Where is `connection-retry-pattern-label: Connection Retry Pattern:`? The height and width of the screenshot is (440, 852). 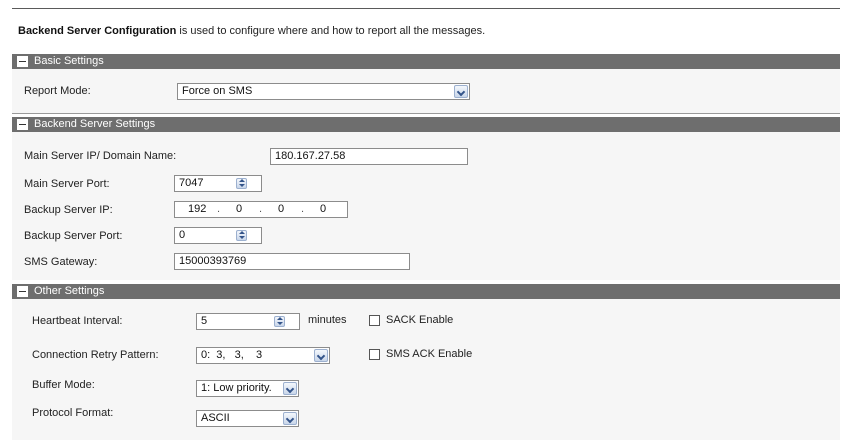 connection-retry-pattern-label: Connection Retry Pattern: is located at coordinates (95, 355).